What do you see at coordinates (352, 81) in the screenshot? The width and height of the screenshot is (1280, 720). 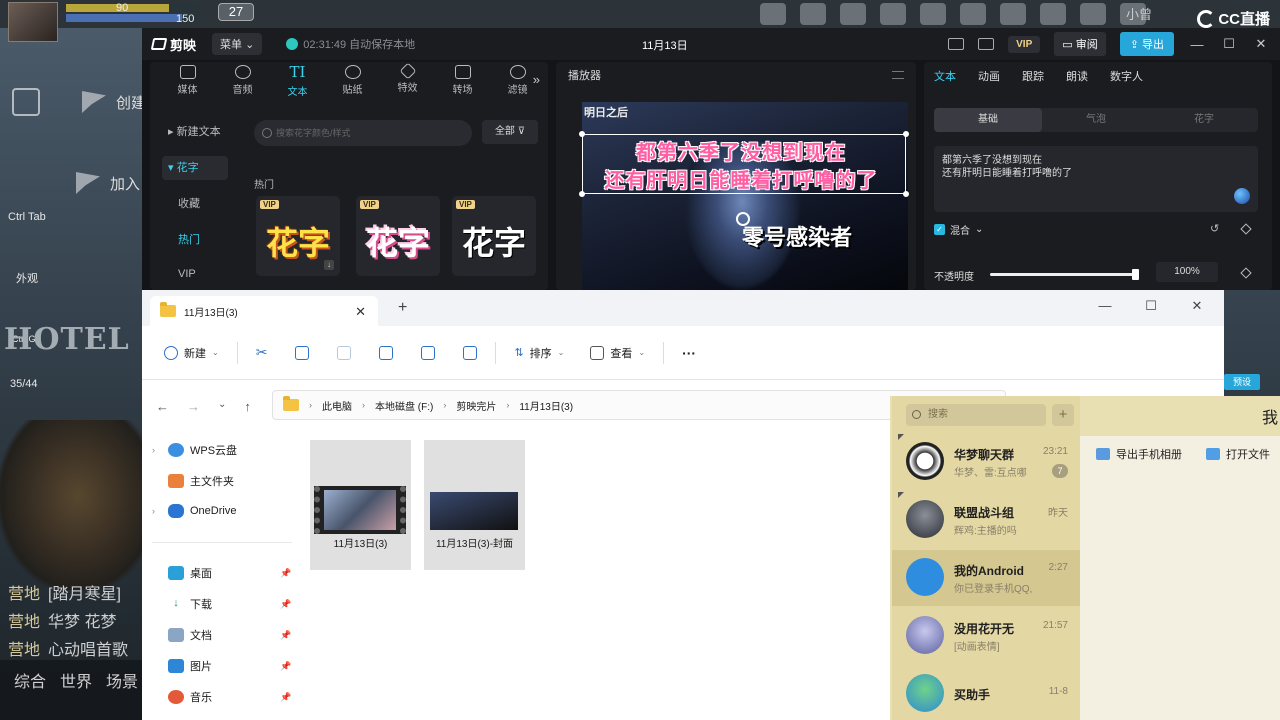 I see `tool-sticker: 贴纸` at bounding box center [352, 81].